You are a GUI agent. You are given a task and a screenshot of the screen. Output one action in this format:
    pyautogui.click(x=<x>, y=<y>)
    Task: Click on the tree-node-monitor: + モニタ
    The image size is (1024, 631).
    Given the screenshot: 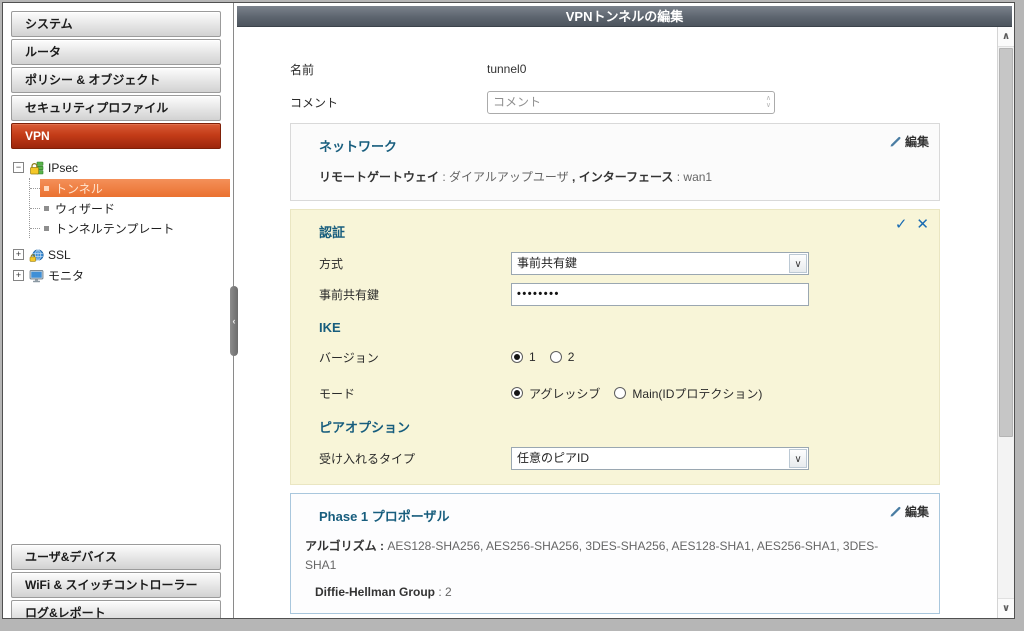 What is the action you would take?
    pyautogui.click(x=123, y=275)
    